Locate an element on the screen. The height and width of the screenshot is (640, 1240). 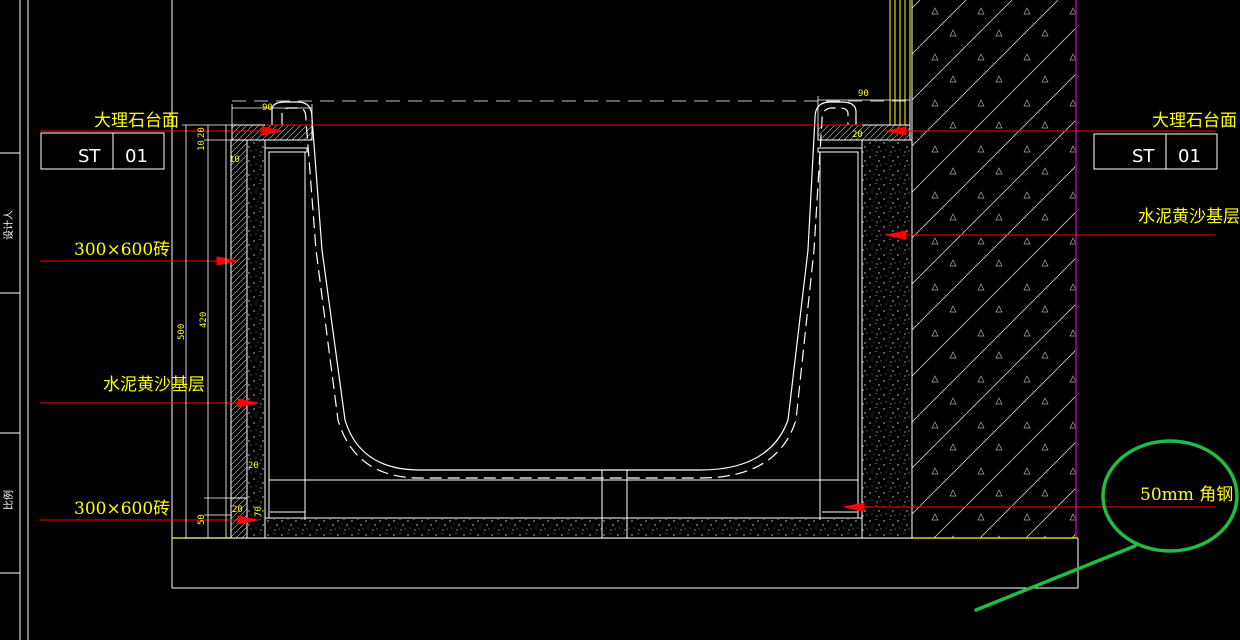
label-cement-base-right: 水泥黄沙基层 is located at coordinates (1189, 217).